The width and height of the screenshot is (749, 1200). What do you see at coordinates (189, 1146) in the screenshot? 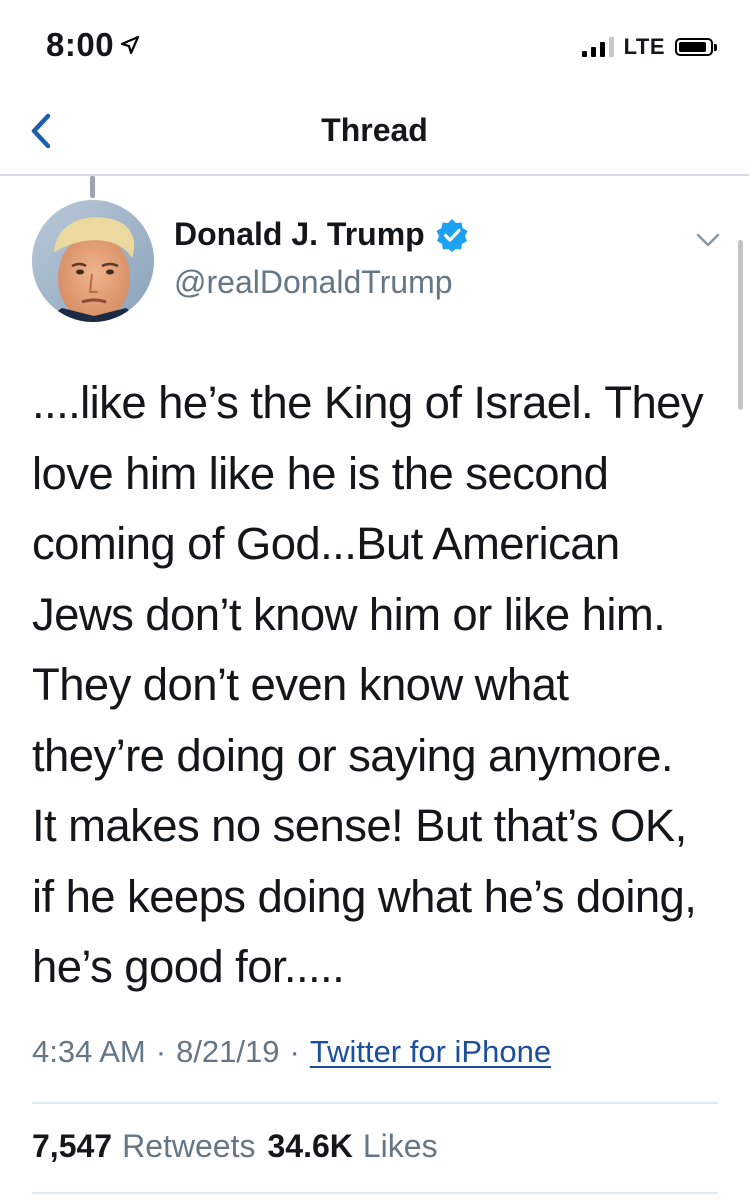
I see `retweets-label: Retweets` at bounding box center [189, 1146].